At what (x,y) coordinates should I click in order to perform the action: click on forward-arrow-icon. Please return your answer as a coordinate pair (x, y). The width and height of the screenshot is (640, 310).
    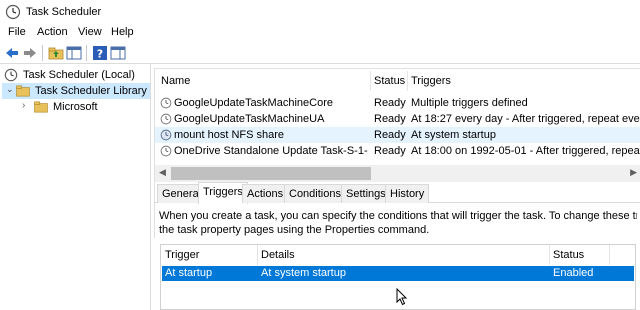
    Looking at the image, I should click on (30, 53).